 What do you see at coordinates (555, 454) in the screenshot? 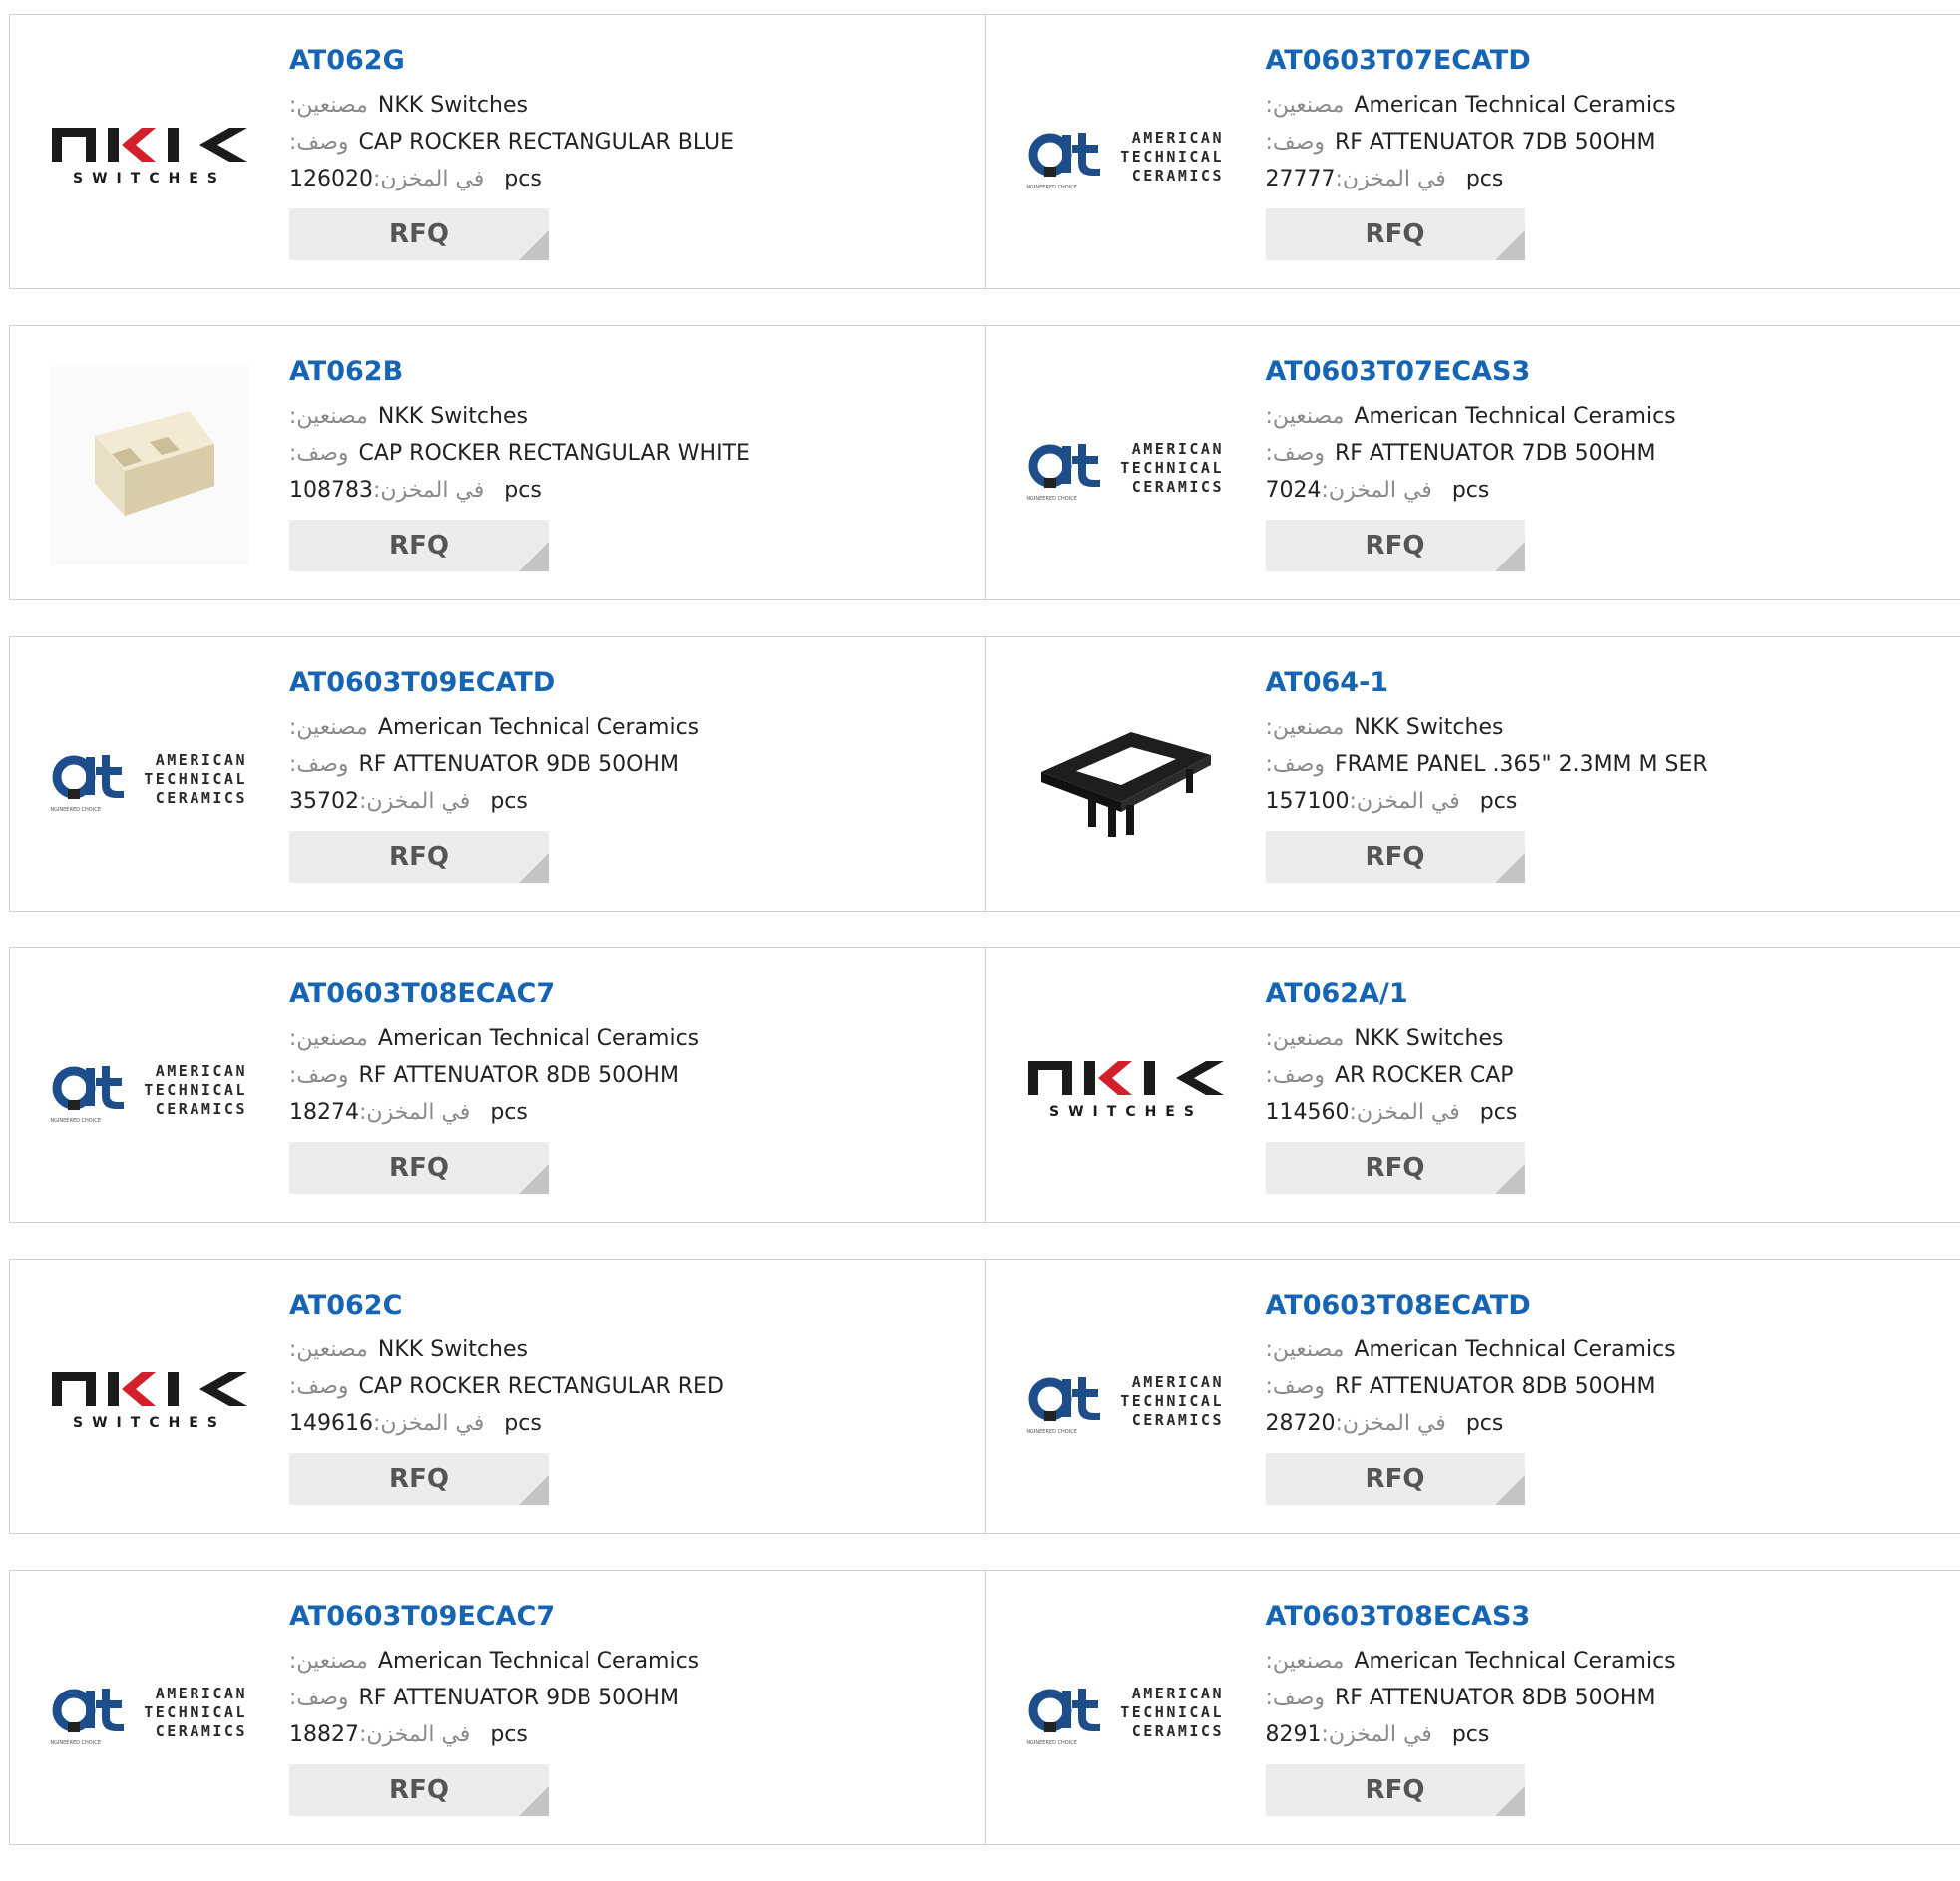
I see `description-value: CAP ROCKER RECTANGULAR WHITE` at bounding box center [555, 454].